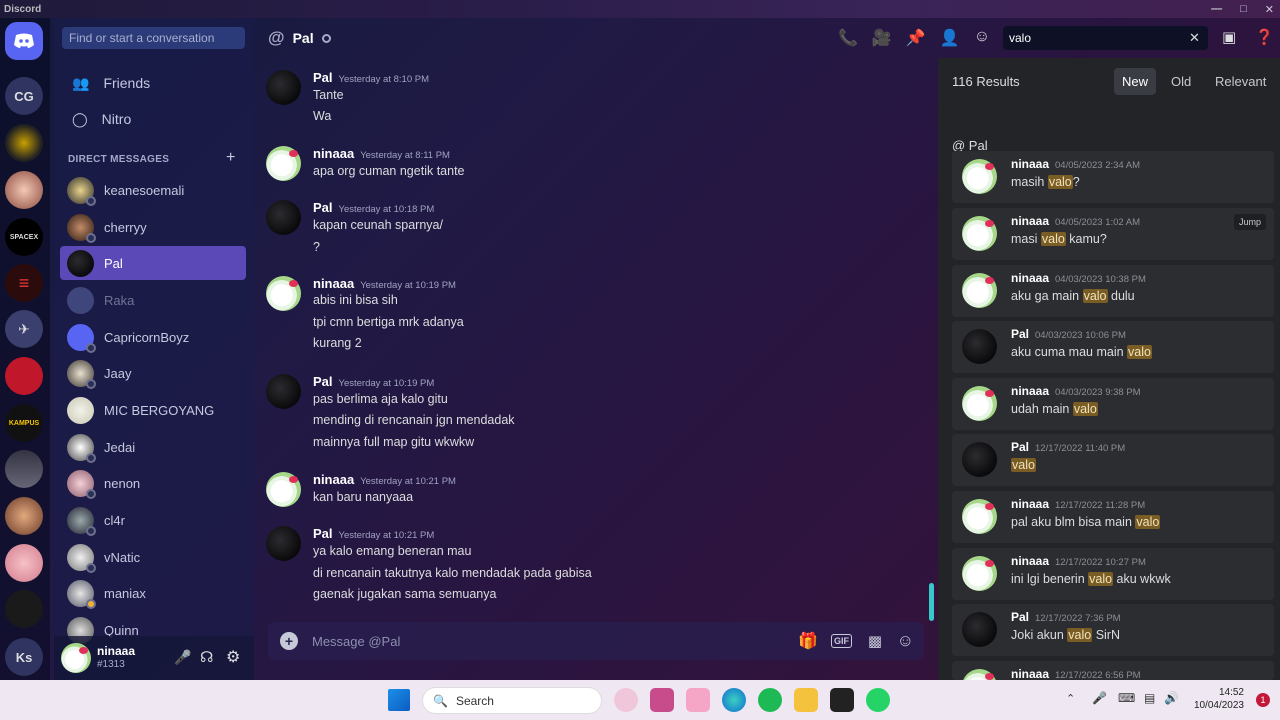  Describe the element at coordinates (1135, 81) in the screenshot. I see `sort-tab-new: New` at that location.